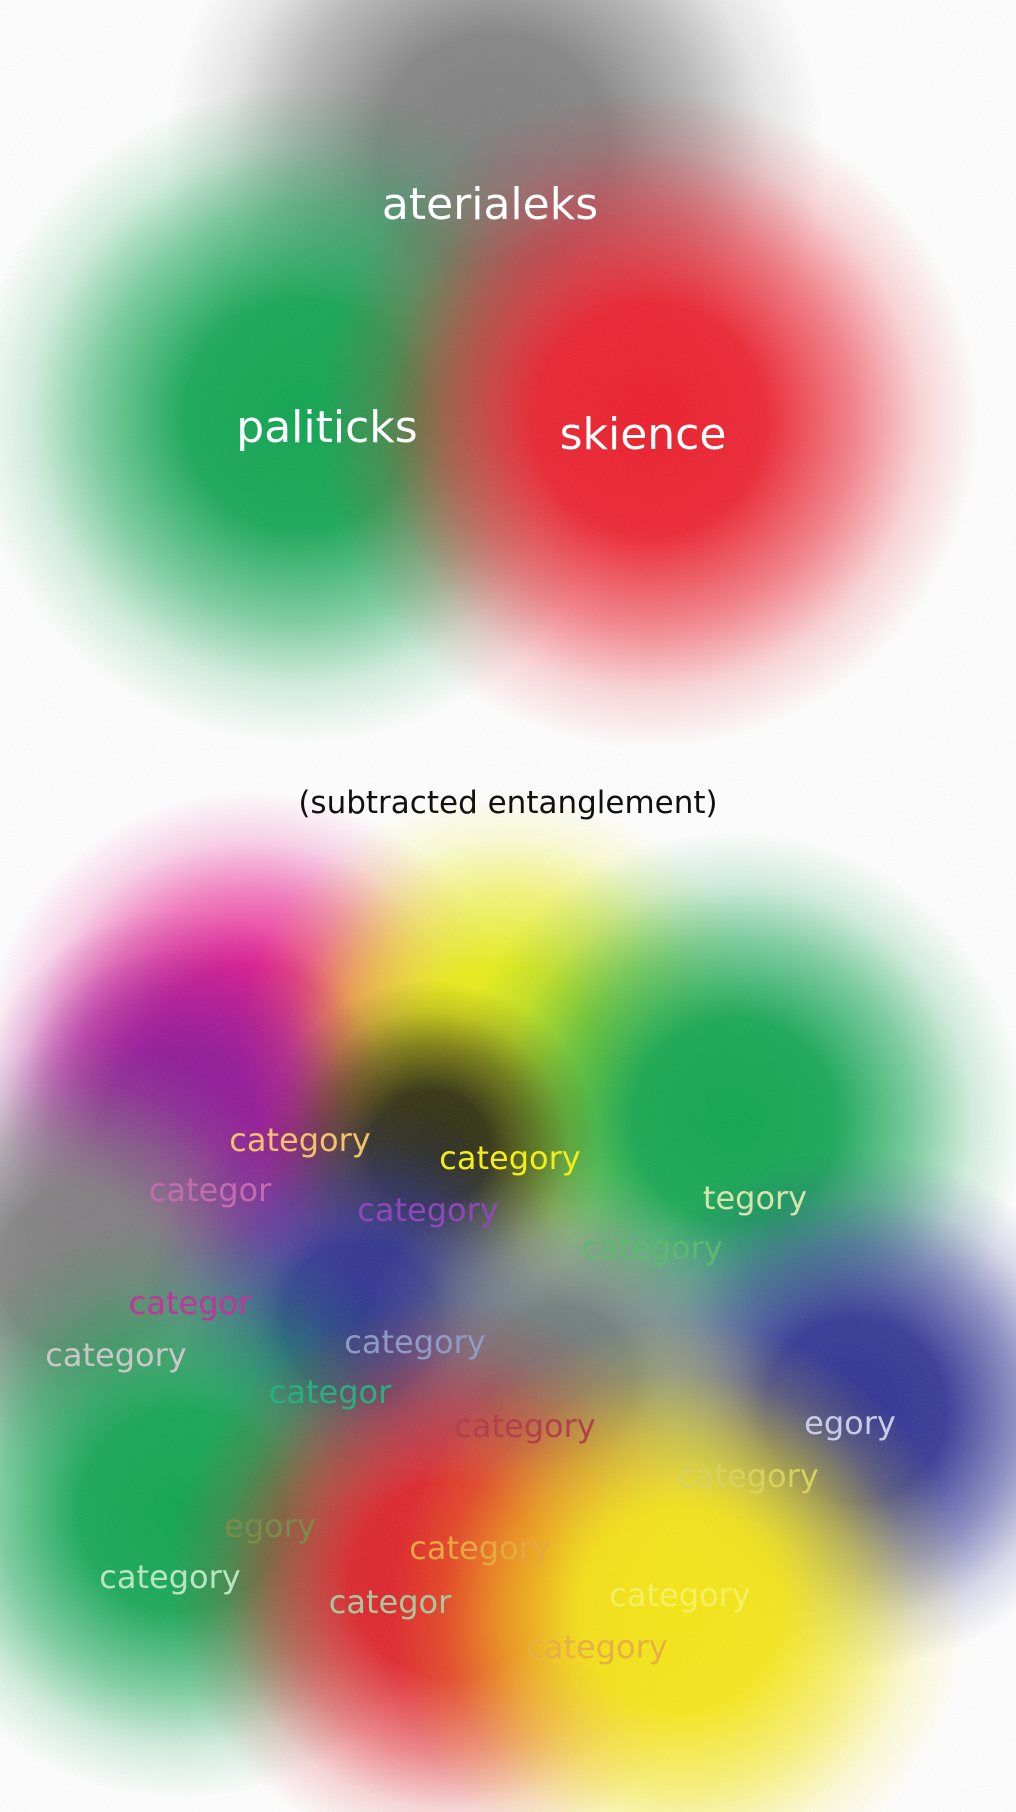 The image size is (1016, 1812). What do you see at coordinates (508, 803) in the screenshot?
I see `caption: (subtracted entanglement)` at bounding box center [508, 803].